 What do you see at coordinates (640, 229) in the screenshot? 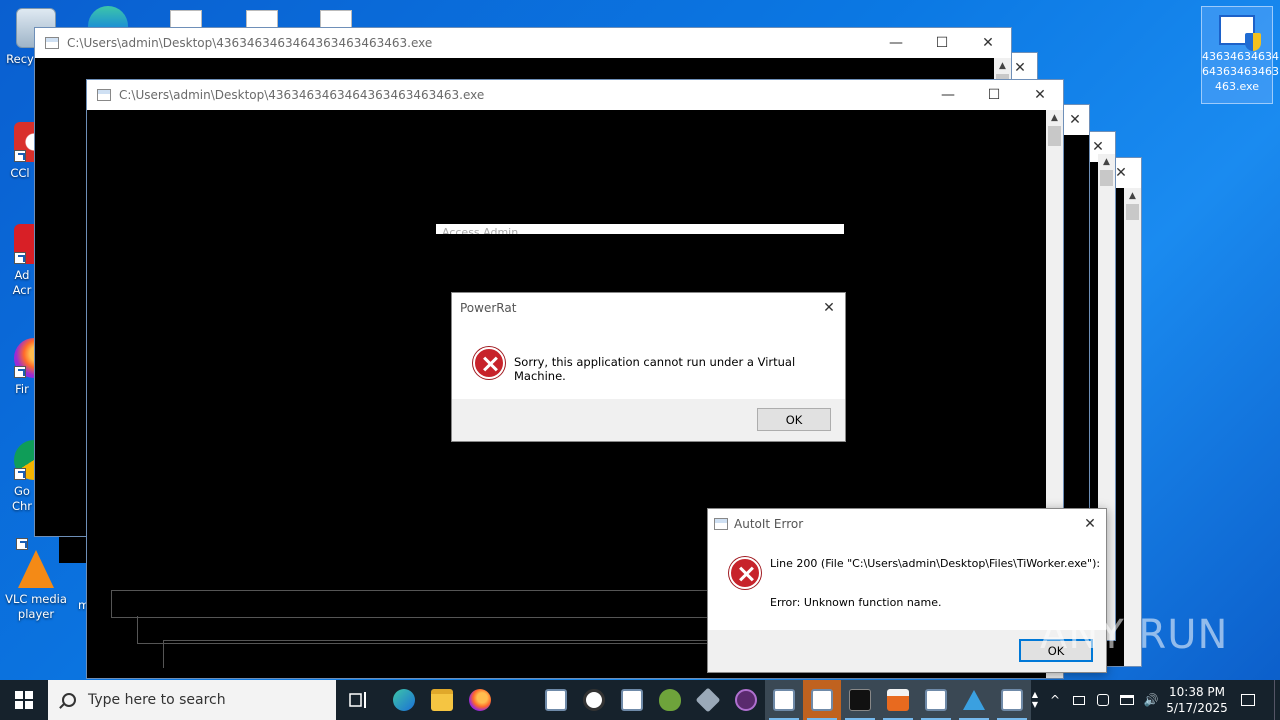
I see `hidden-dialog-titlebar: Access Admin` at bounding box center [640, 229].